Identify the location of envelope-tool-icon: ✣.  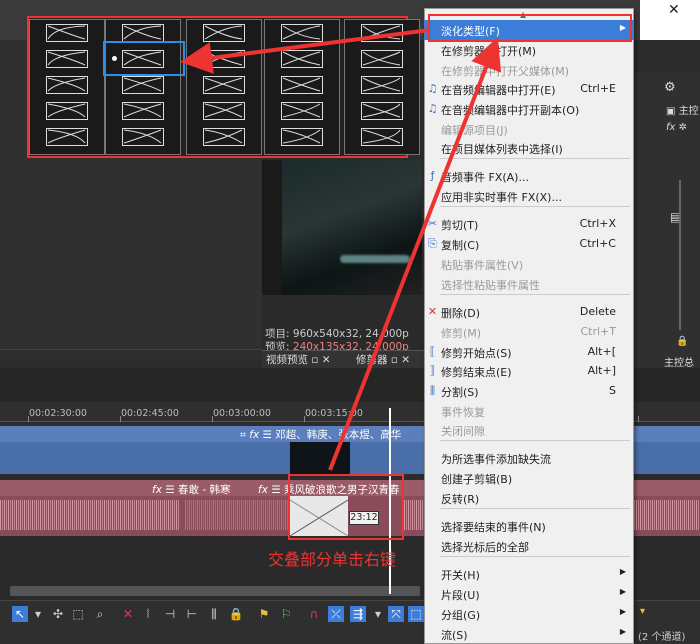
(58, 614).